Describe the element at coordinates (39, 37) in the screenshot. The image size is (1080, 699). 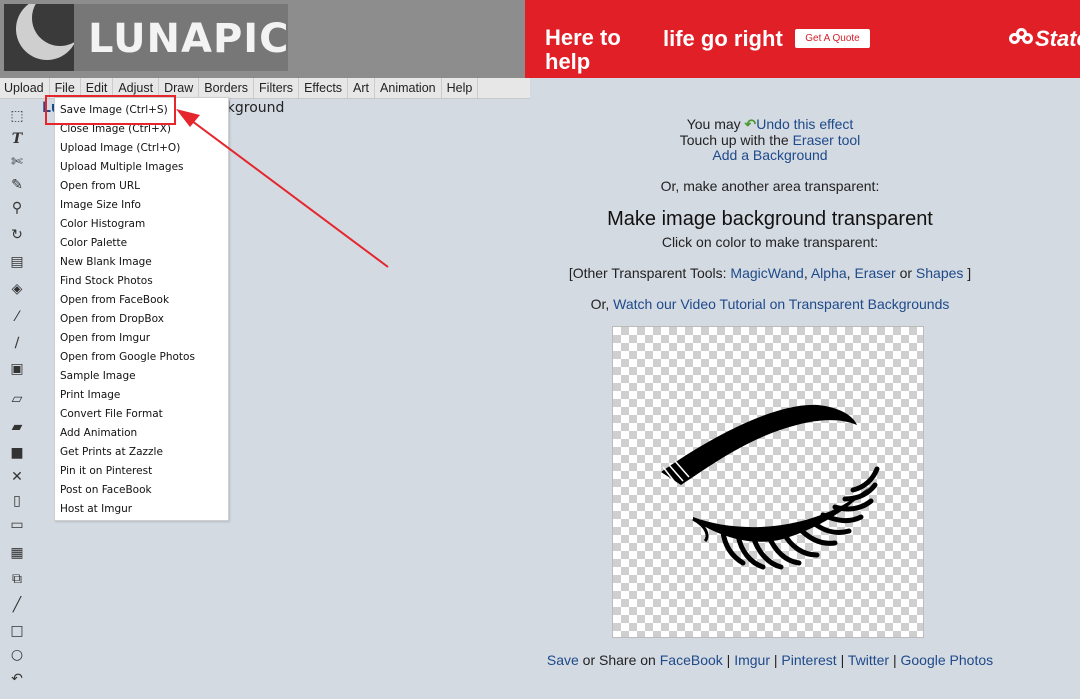
I see `moon-logo-icon` at that location.